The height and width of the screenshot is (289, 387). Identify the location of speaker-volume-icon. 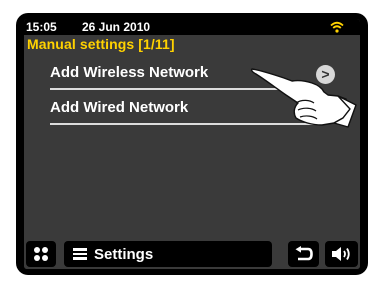
(341, 254).